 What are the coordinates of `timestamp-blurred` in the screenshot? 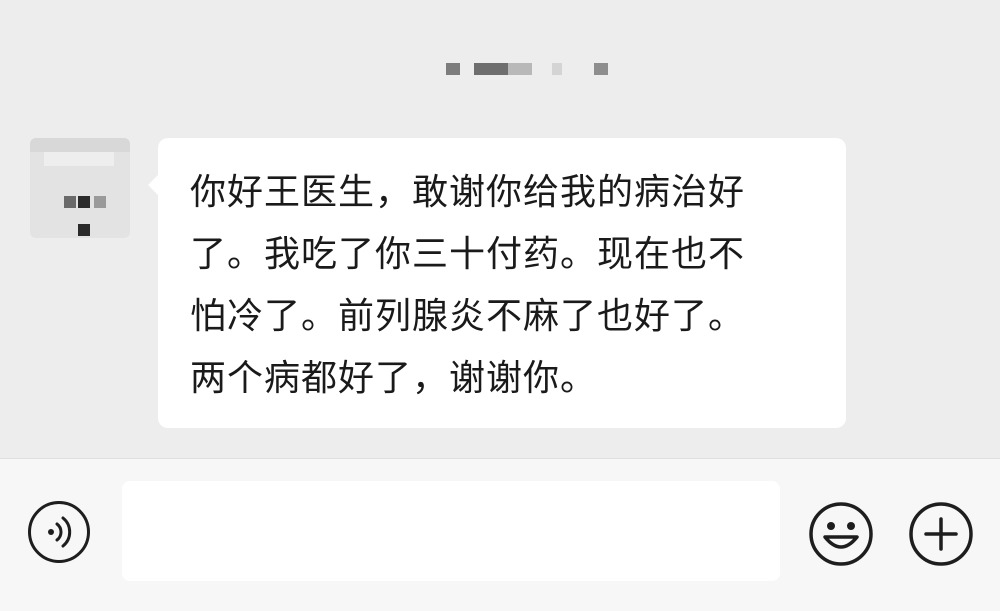 It's located at (500, 69).